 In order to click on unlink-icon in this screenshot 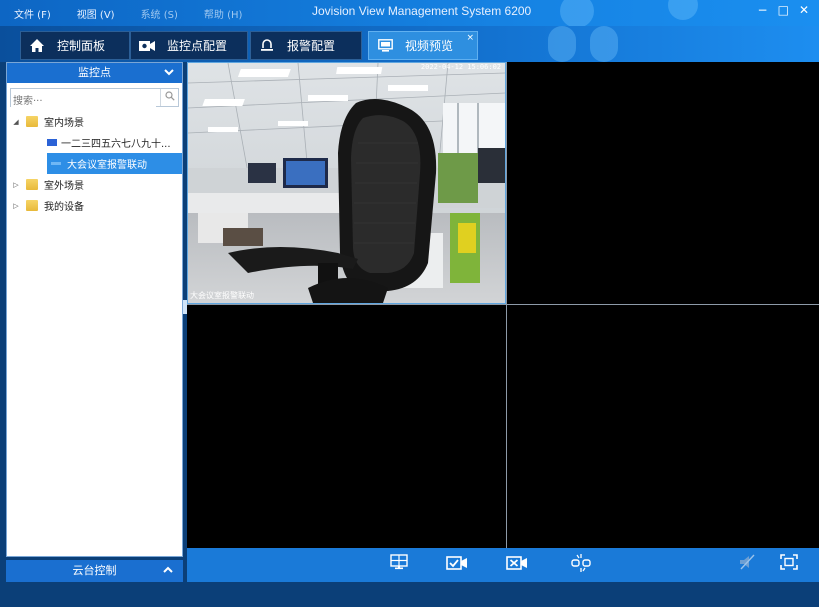, I will do `click(581, 563)`.